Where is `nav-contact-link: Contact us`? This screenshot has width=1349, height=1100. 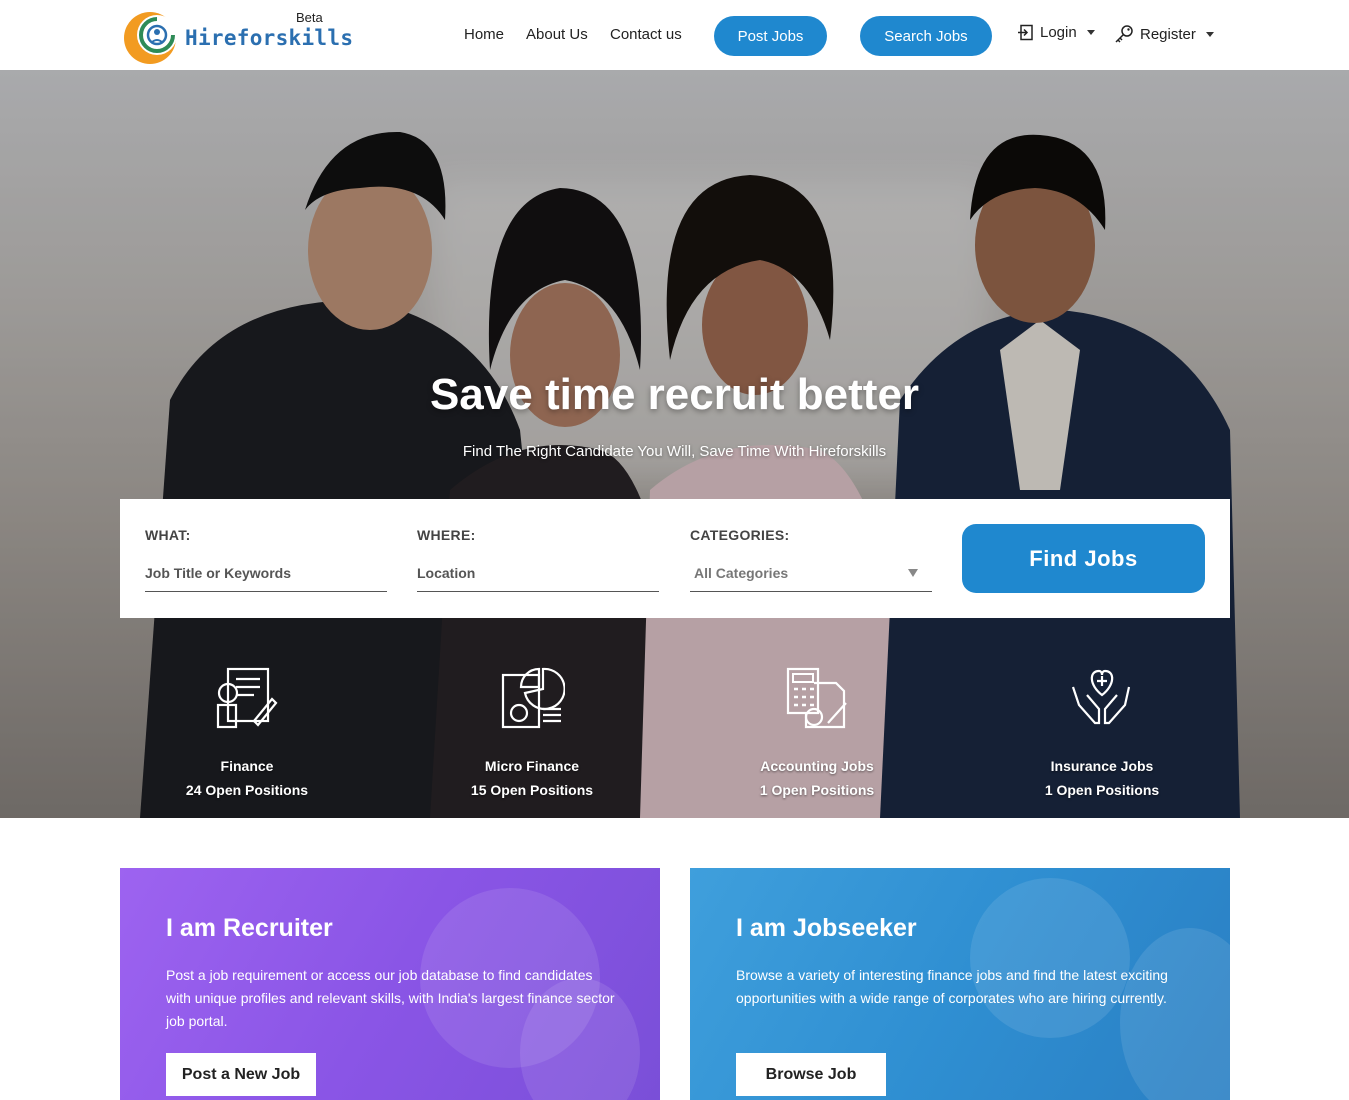 nav-contact-link: Contact us is located at coordinates (646, 34).